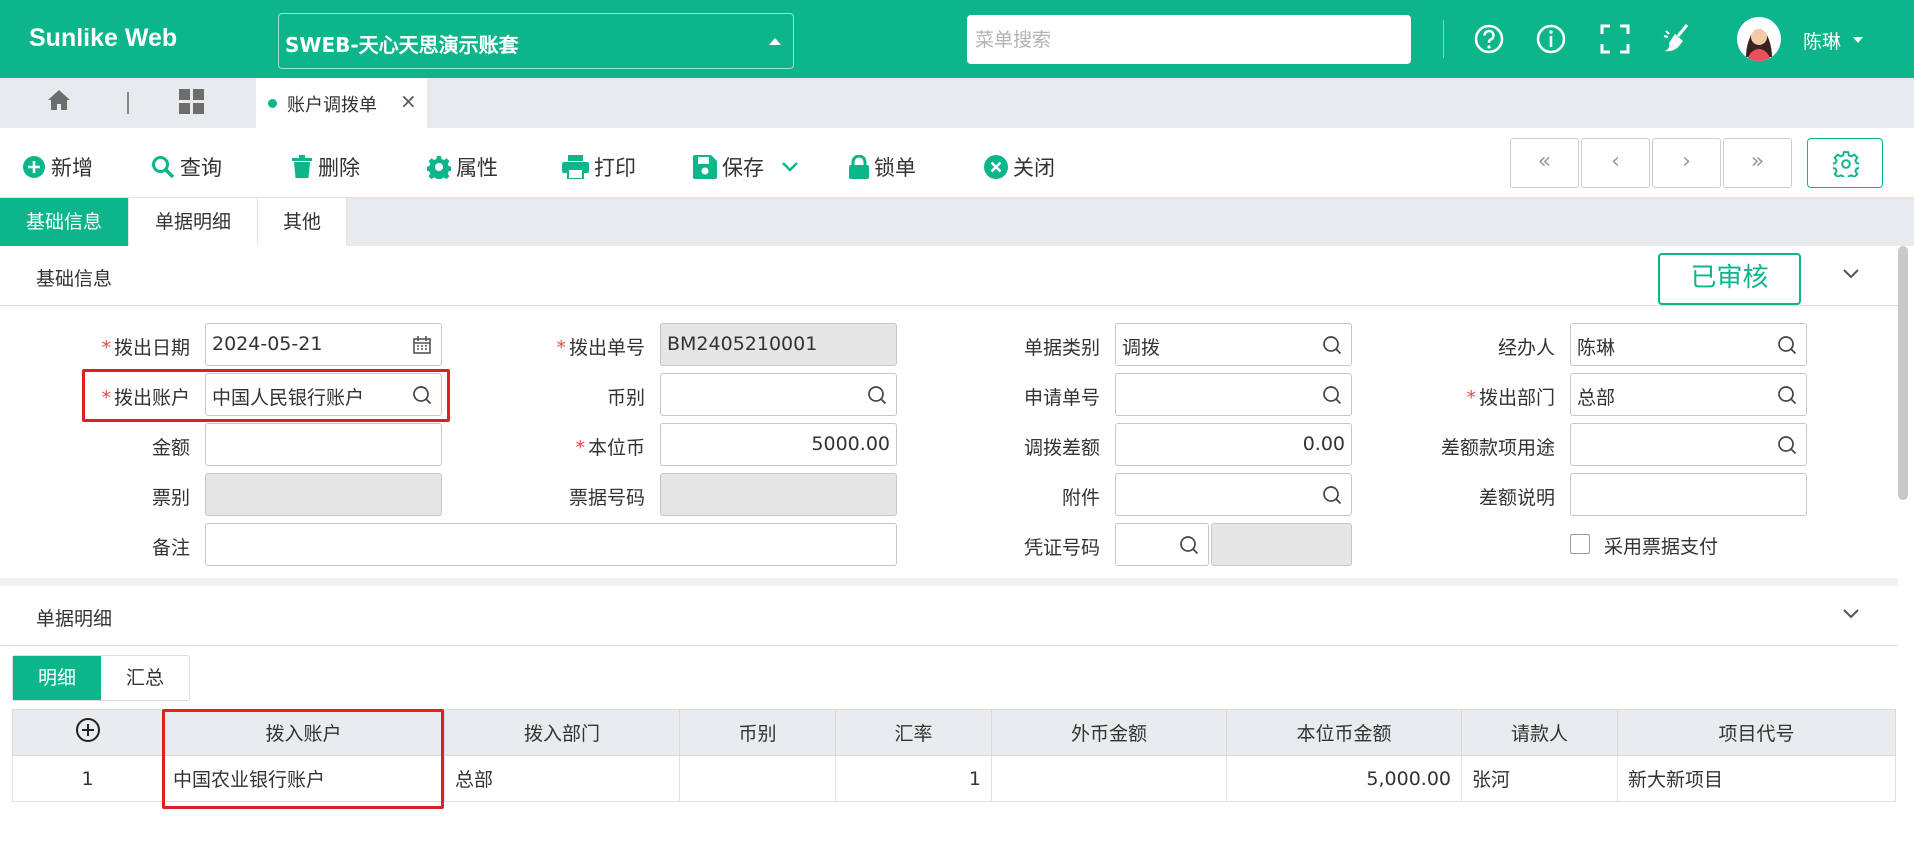 This screenshot has width=1914, height=855. I want to click on voucher-field, so click(1162, 544).